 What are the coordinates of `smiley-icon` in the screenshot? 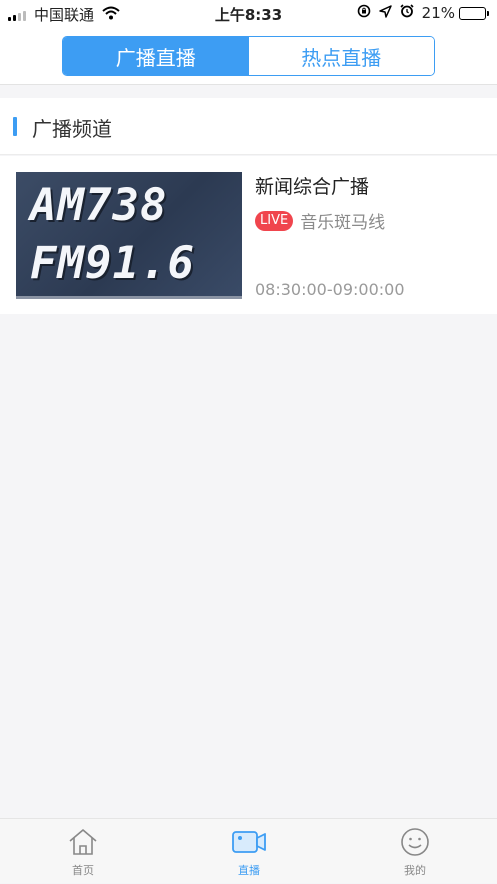 It's located at (415, 842).